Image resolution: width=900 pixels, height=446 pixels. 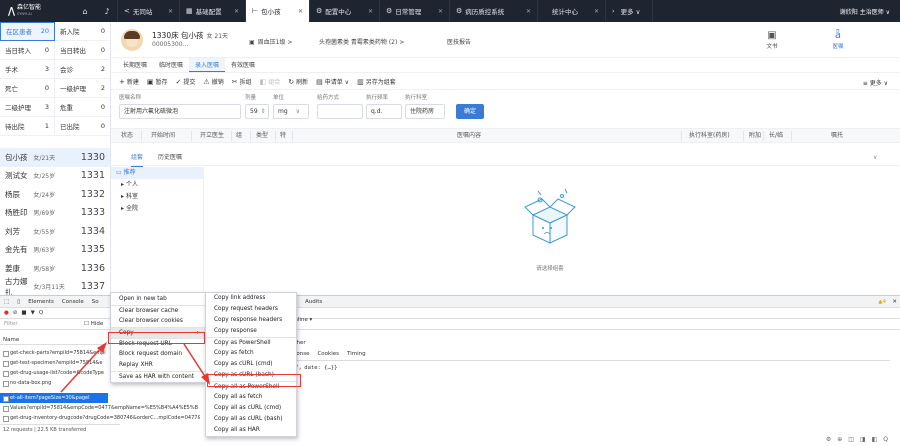 I want to click on refresh-button: ↻ 刷新, so click(x=298, y=82).